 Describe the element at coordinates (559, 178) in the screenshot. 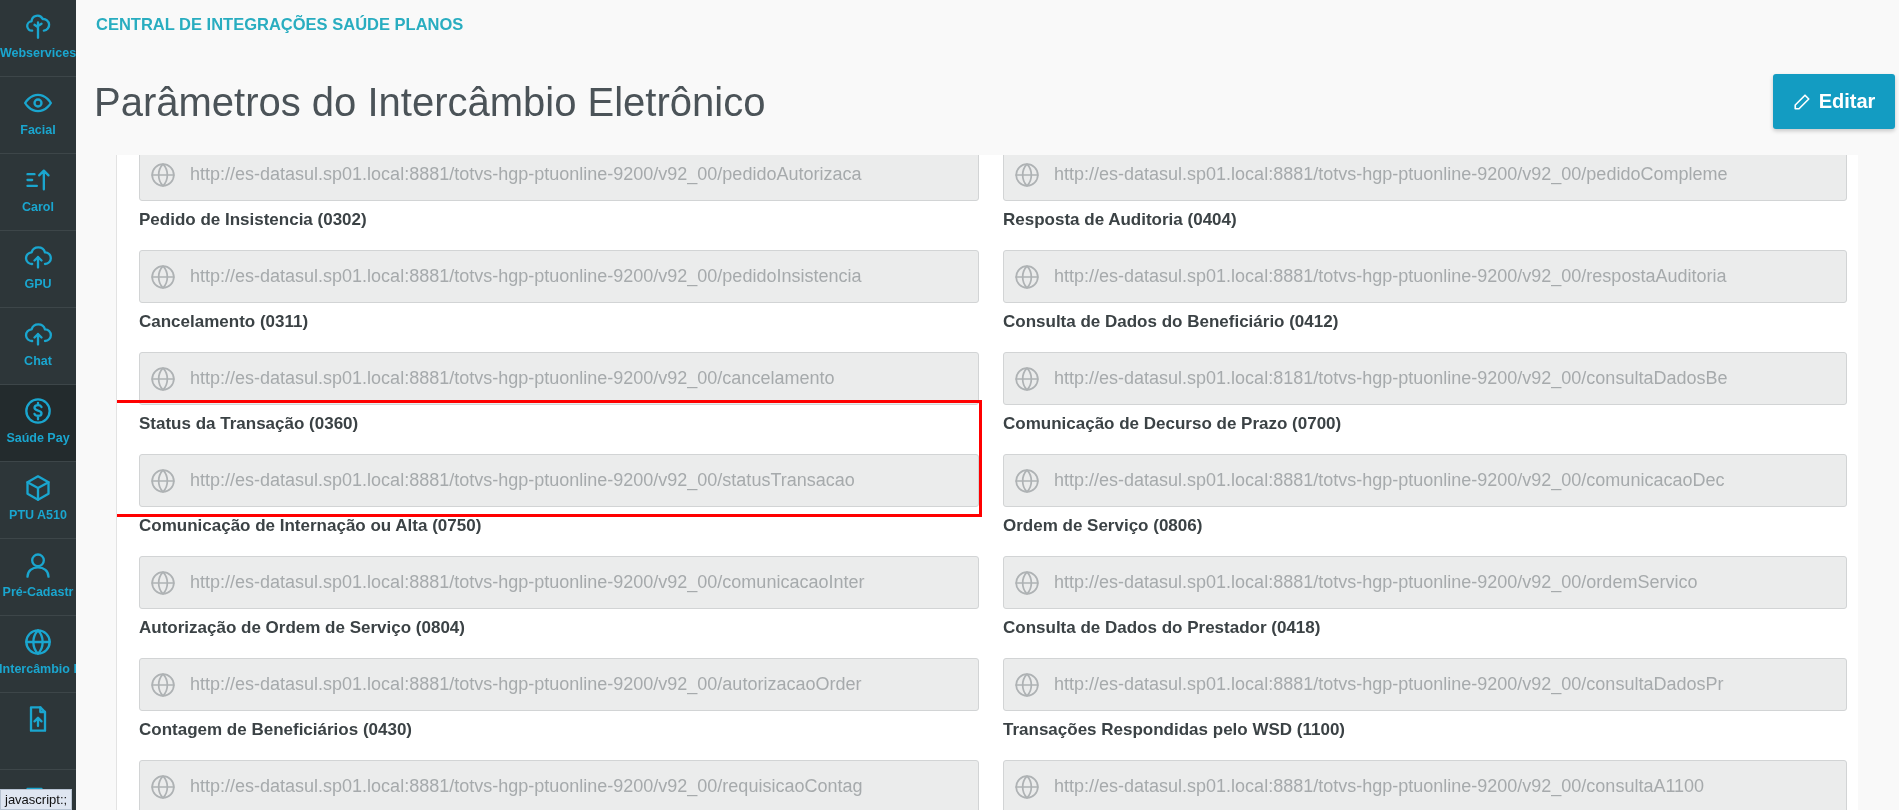

I see `url-field: http://es-datasul.sp01.local:8881/totvs-hgp-ptuonline-9200/v92_00/pedidoAutorizaca` at that location.